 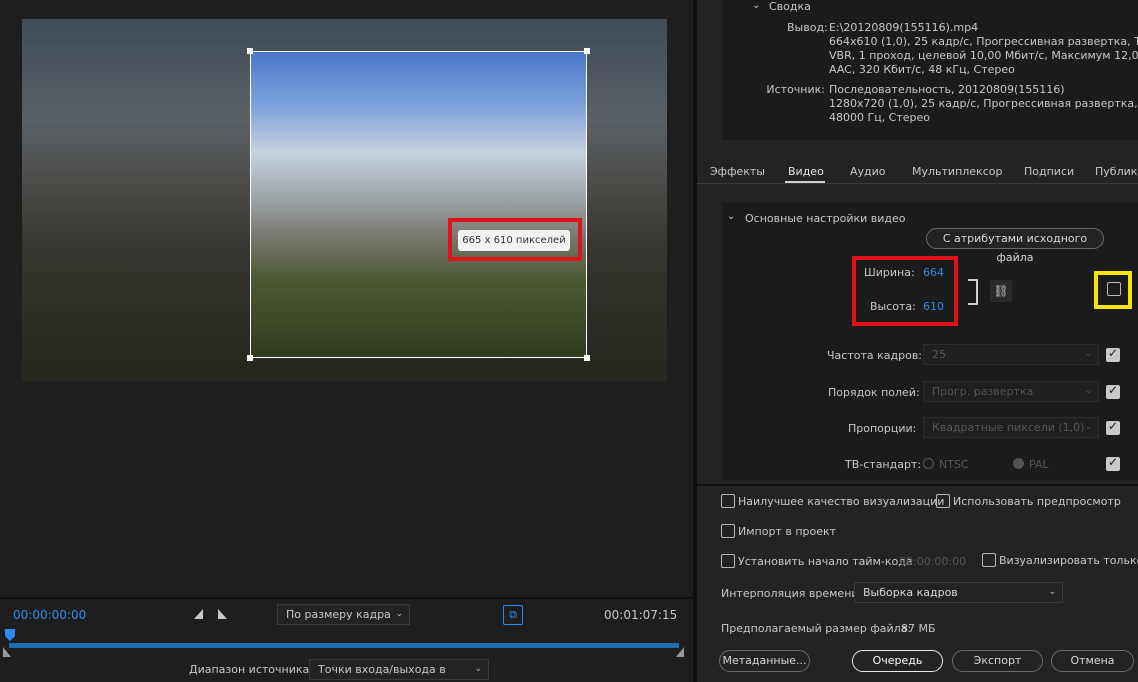 What do you see at coordinates (346, 598) in the screenshot?
I see `preview-divider` at bounding box center [346, 598].